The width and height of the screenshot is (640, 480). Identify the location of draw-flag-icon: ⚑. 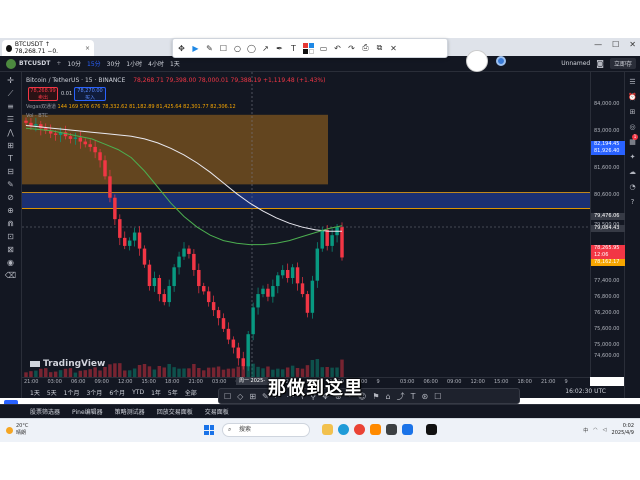
(375, 396).